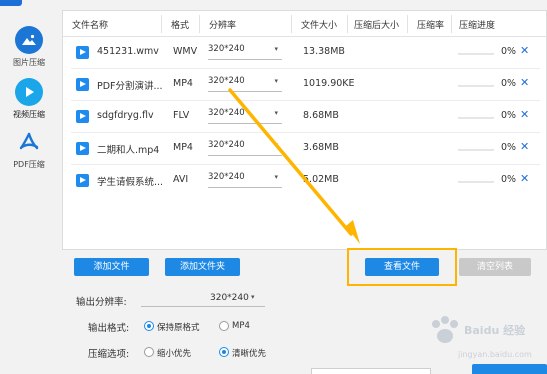  Describe the element at coordinates (224, 352) in the screenshot. I see `radio-clarity-first` at that location.